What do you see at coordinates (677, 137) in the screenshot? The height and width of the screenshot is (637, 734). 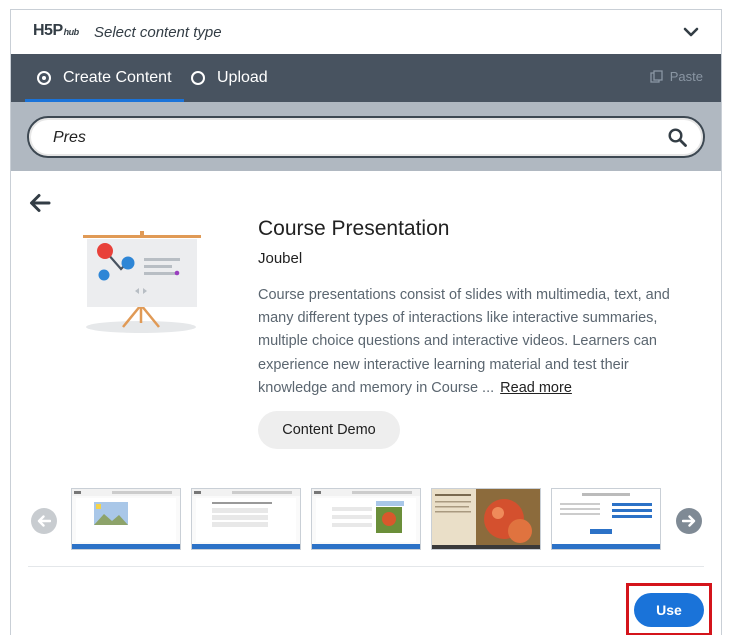 I see `search-icon` at bounding box center [677, 137].